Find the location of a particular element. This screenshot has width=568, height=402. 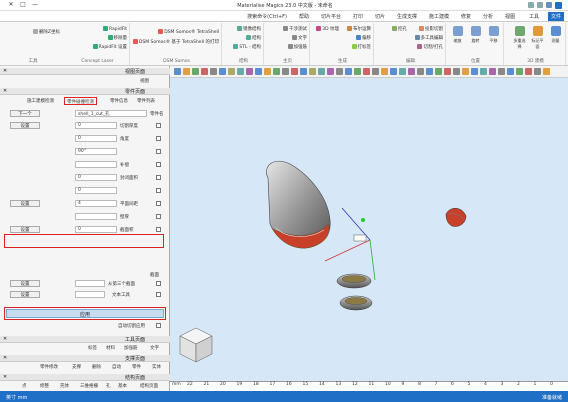

text-tool-field is located at coordinates (90, 294).